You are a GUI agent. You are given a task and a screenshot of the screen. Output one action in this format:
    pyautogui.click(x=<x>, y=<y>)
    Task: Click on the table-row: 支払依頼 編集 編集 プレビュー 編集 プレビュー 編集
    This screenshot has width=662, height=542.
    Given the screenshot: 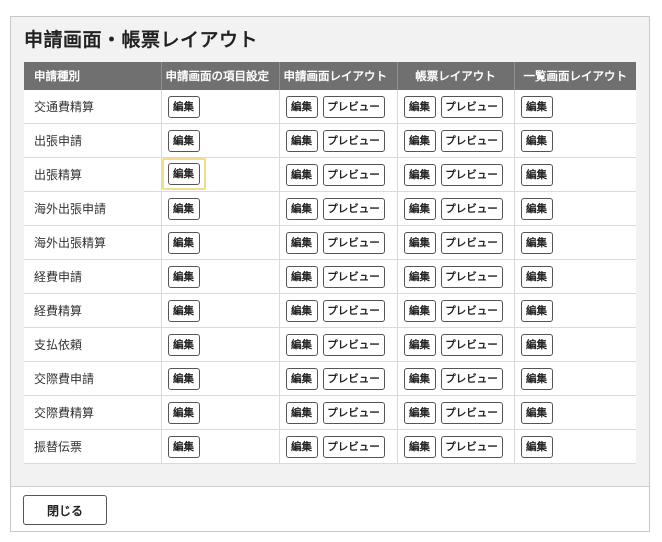 What is the action you would take?
    pyautogui.click(x=330, y=344)
    